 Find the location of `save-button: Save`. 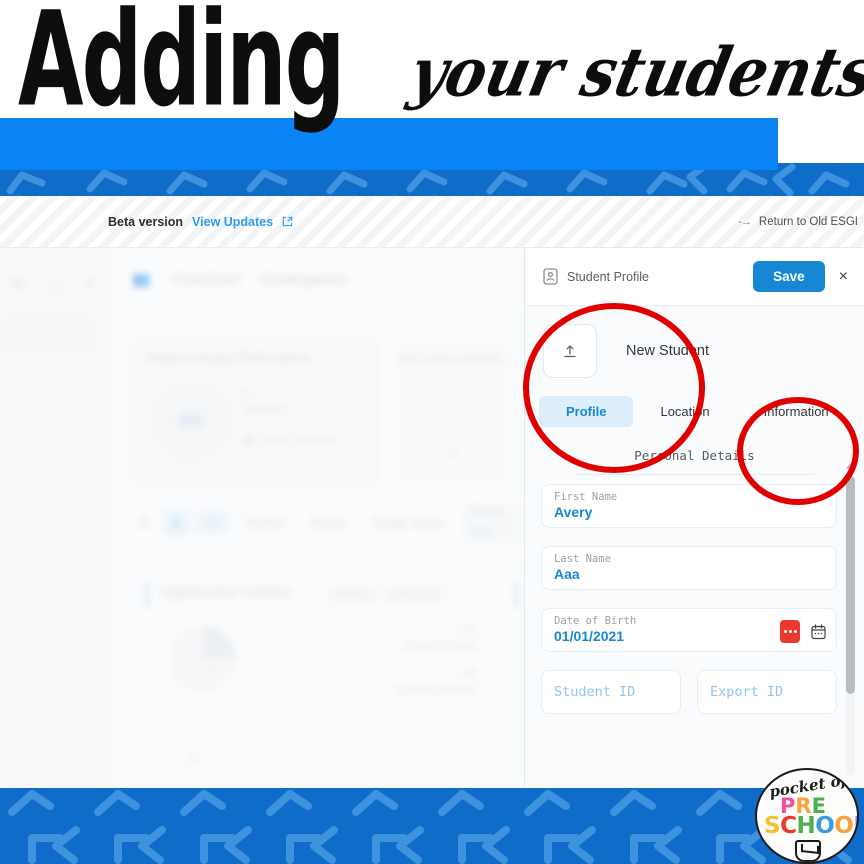

save-button: Save is located at coordinates (789, 276).